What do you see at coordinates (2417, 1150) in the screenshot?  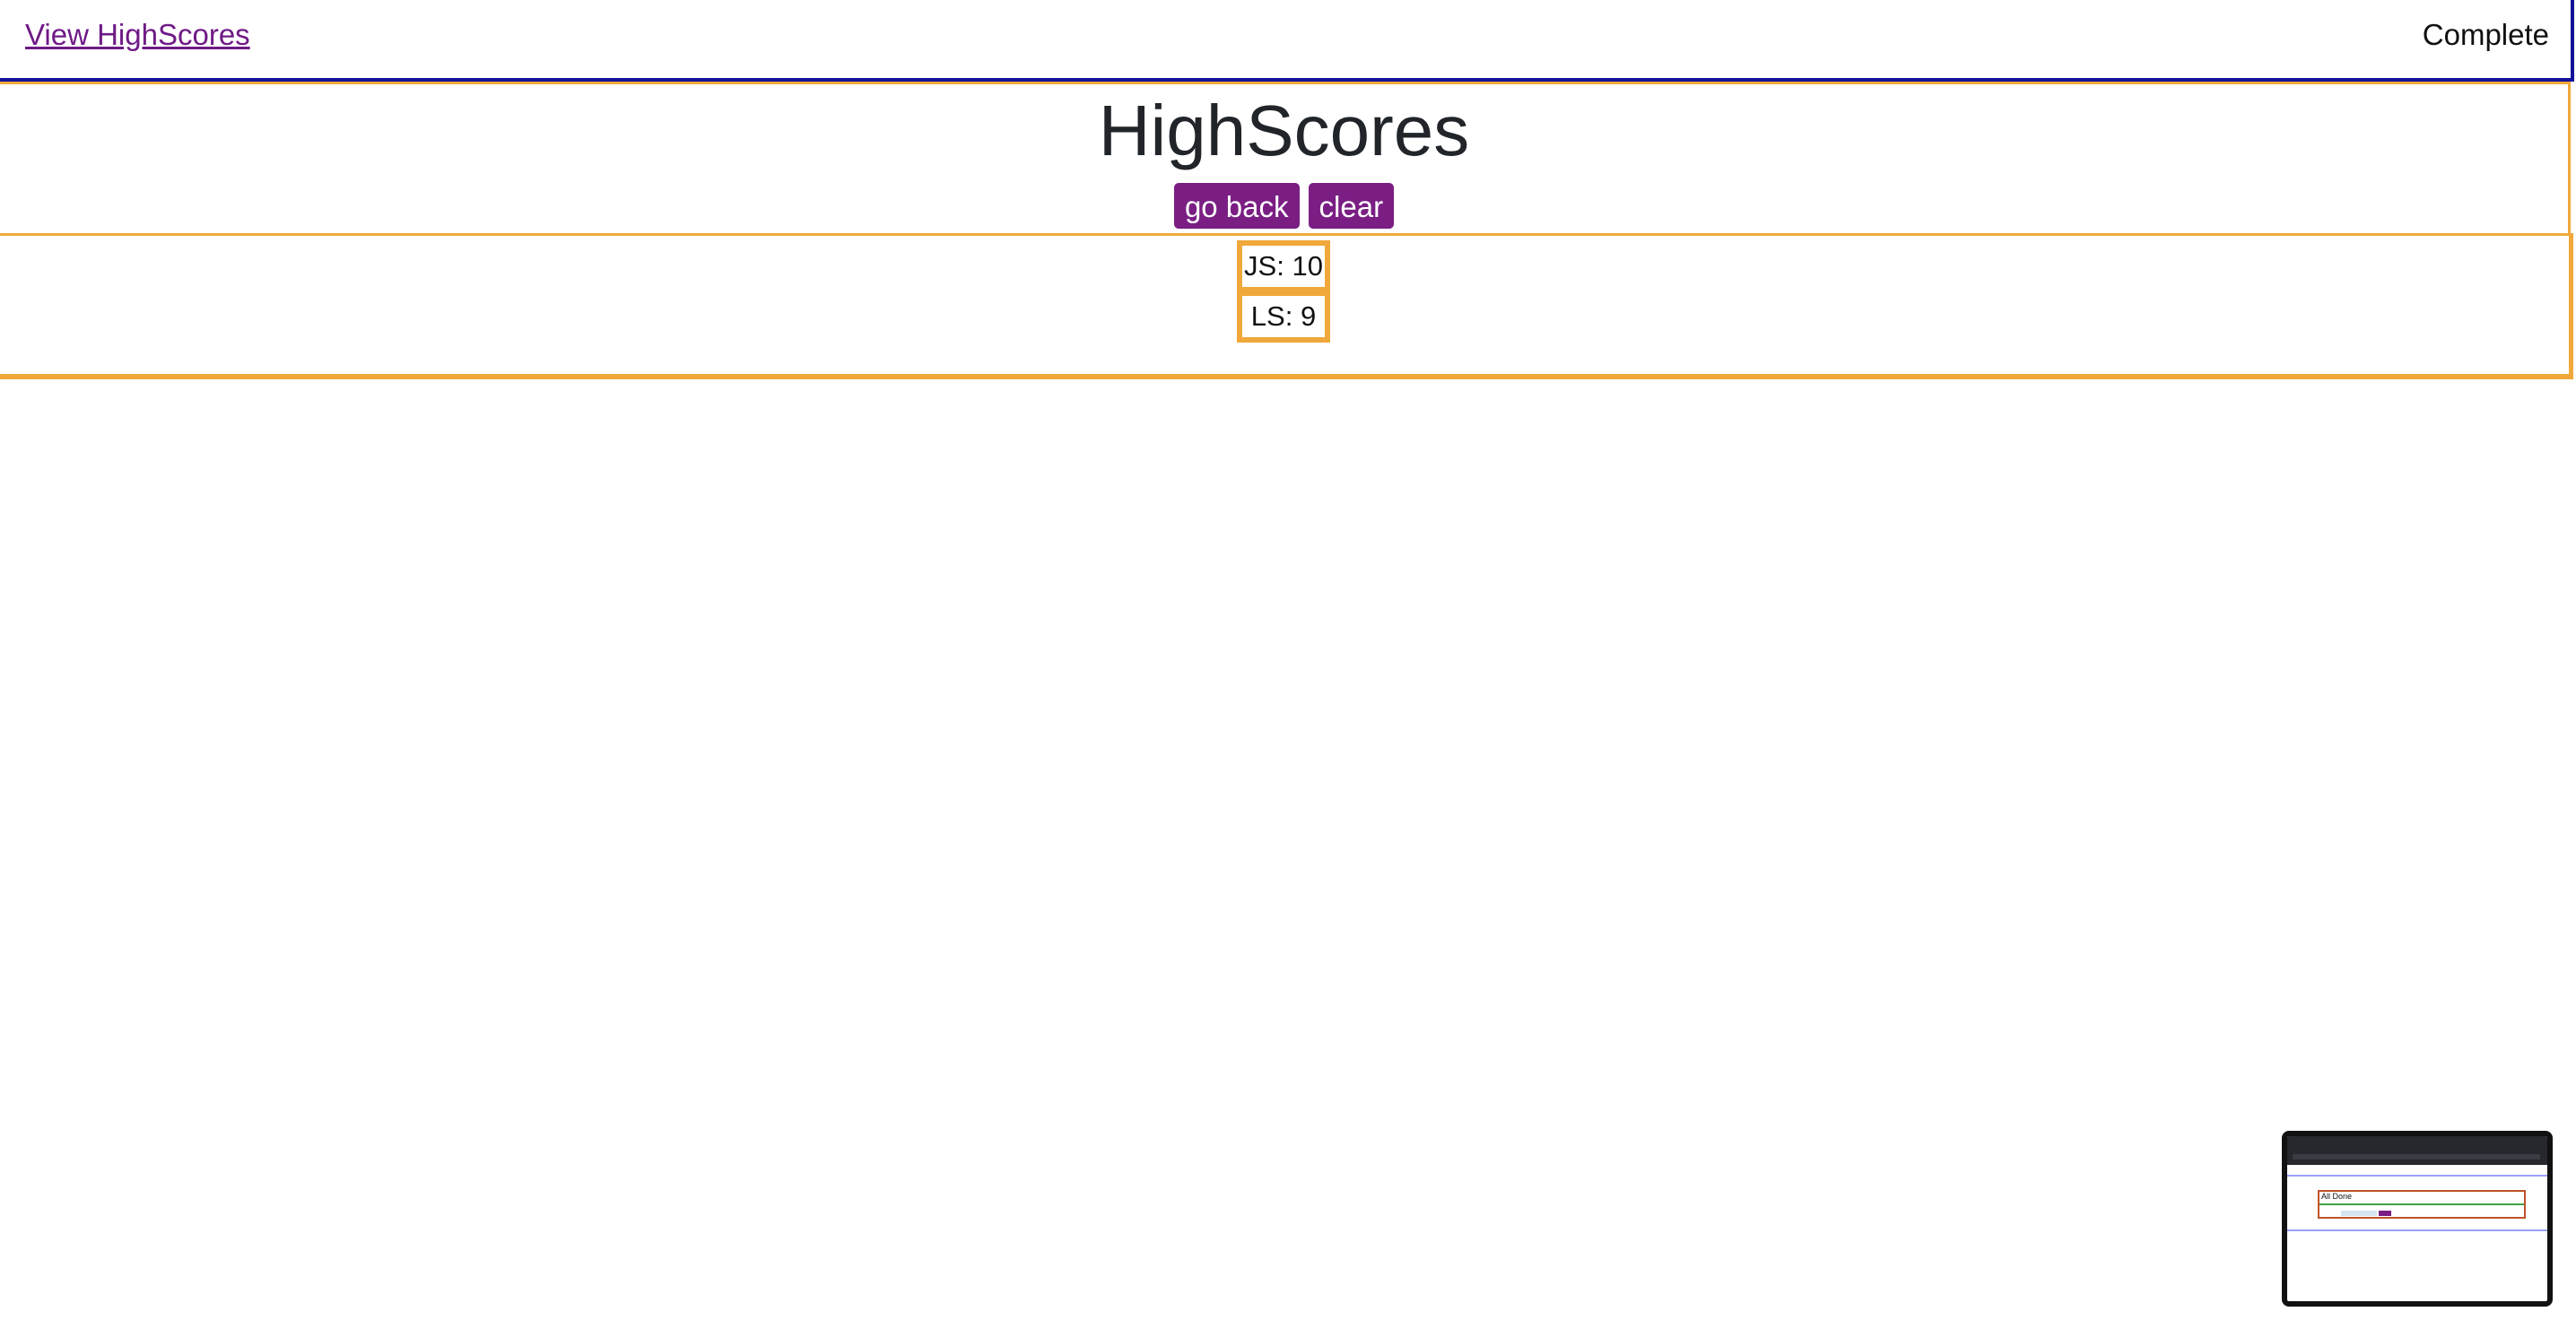 I see `thumbnail-toolbar` at bounding box center [2417, 1150].